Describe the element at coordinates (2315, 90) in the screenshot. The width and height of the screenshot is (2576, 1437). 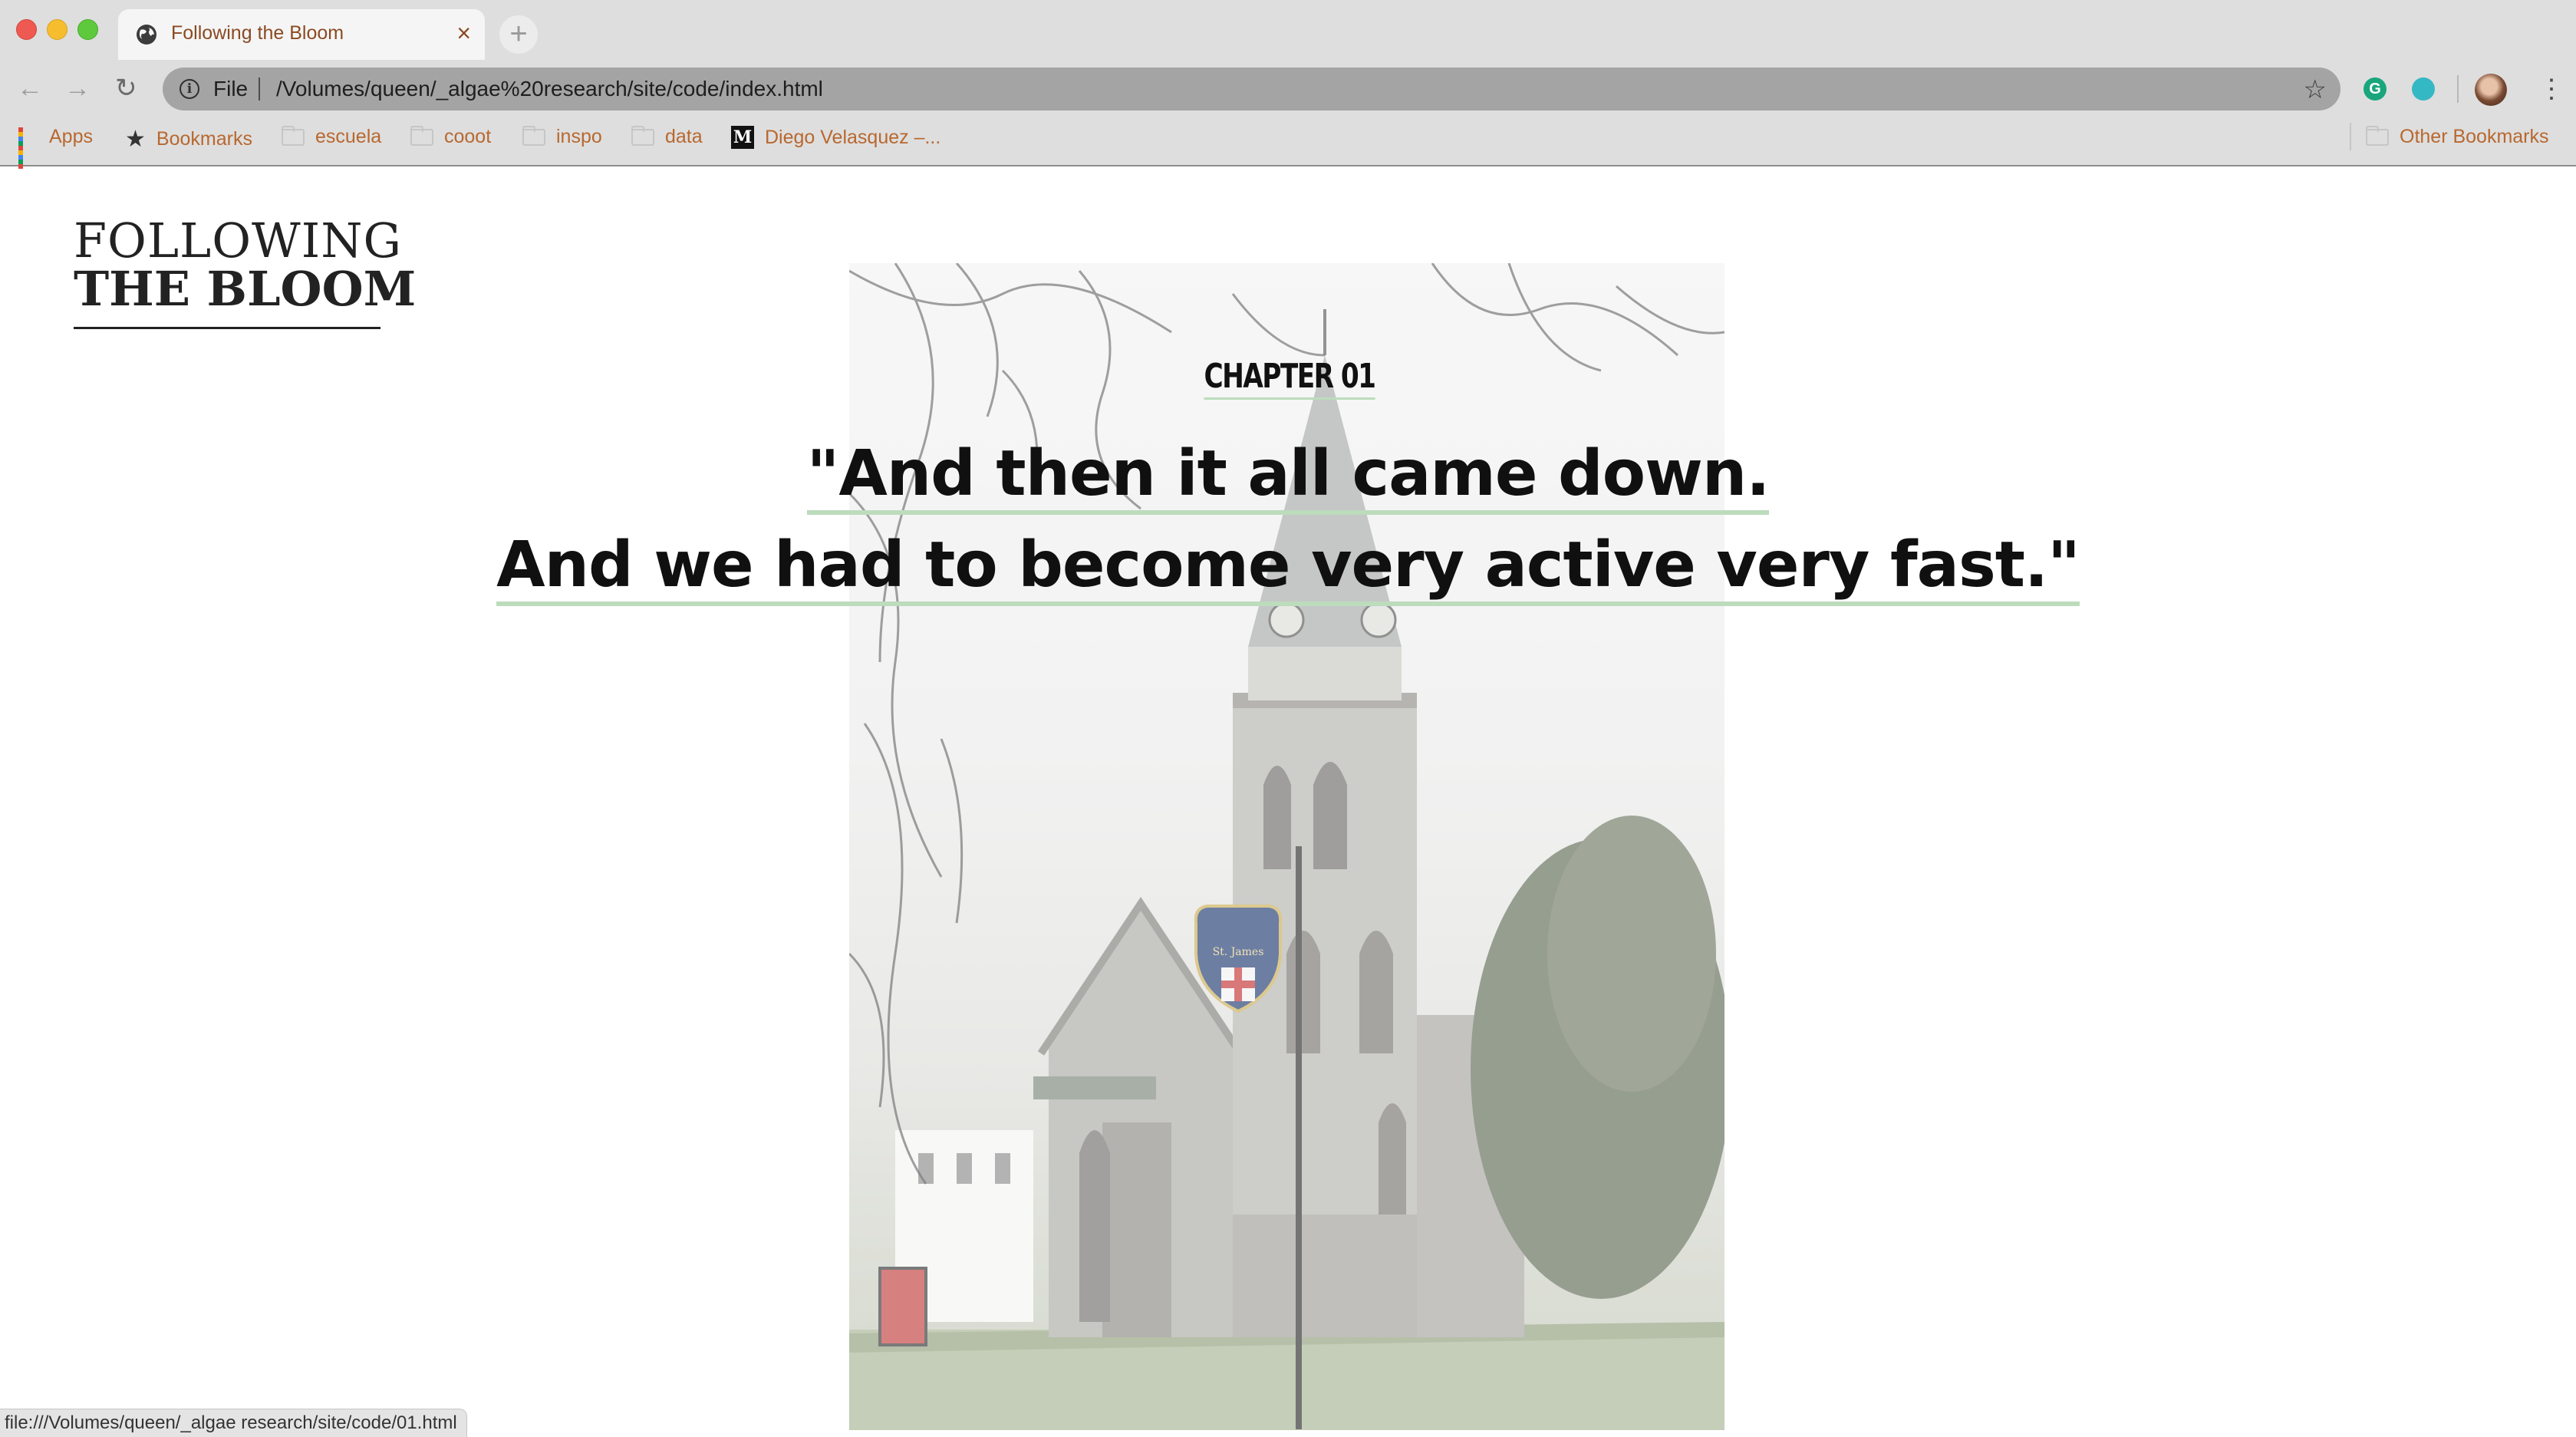
I see `bookmark-star-icon: ☆` at that location.